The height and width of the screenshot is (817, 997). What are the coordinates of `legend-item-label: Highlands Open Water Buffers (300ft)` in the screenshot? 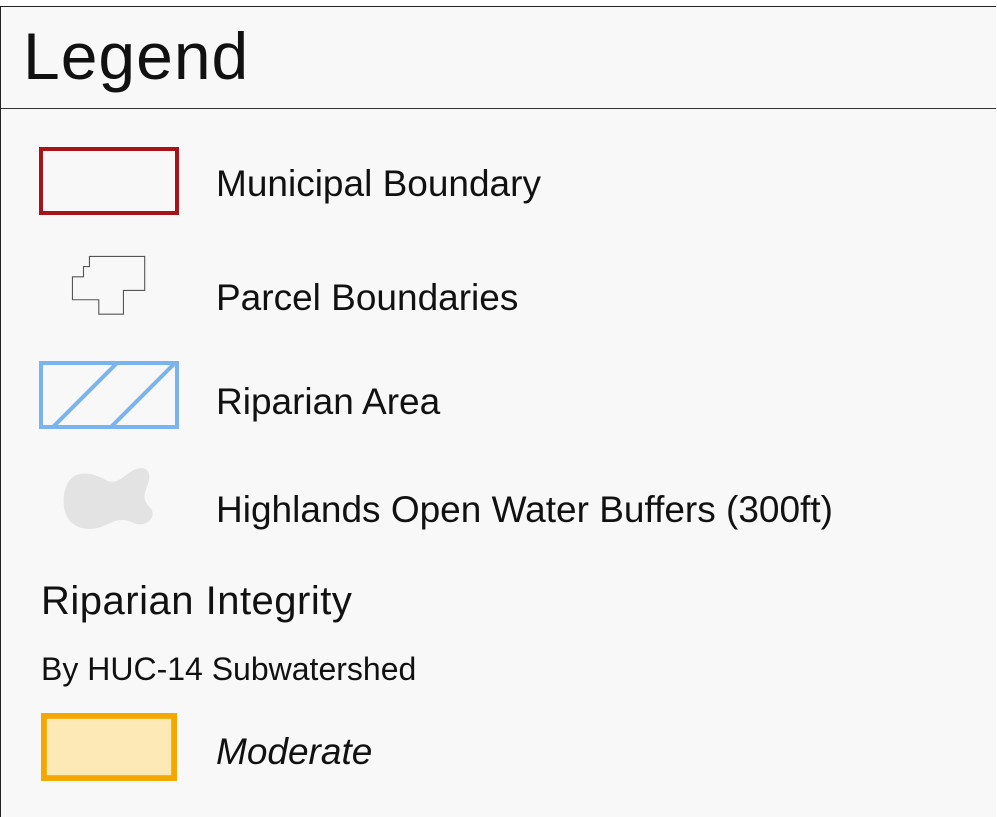 It's located at (524, 509).